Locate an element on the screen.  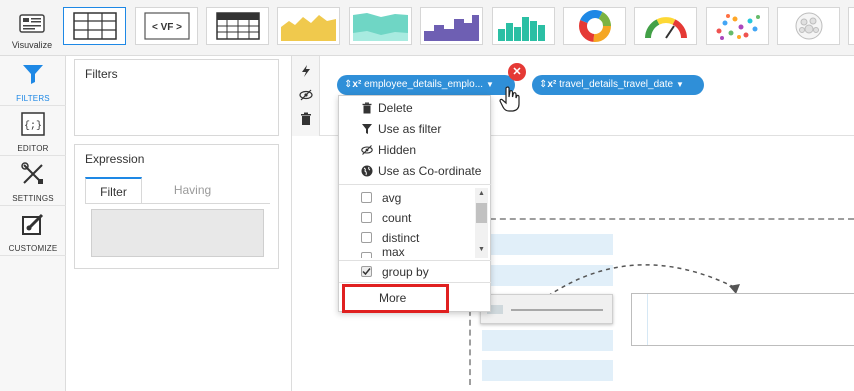
vf-label: < VF > is located at coordinates (167, 27).